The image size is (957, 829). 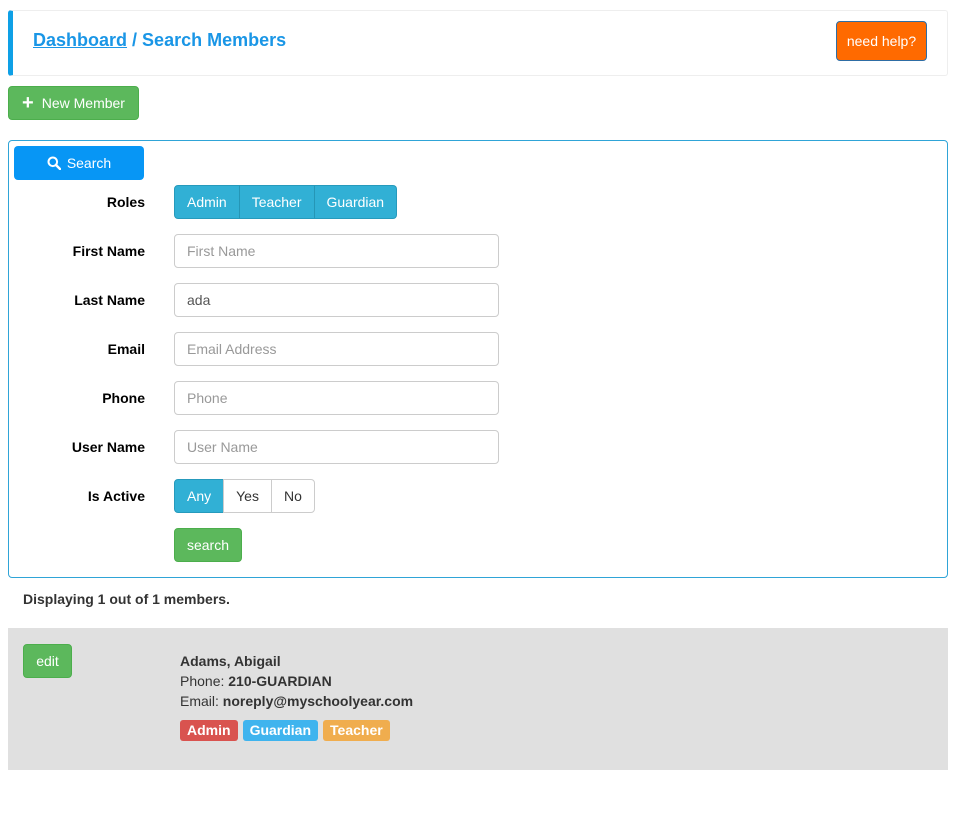 What do you see at coordinates (54, 163) in the screenshot?
I see `search-icon` at bounding box center [54, 163].